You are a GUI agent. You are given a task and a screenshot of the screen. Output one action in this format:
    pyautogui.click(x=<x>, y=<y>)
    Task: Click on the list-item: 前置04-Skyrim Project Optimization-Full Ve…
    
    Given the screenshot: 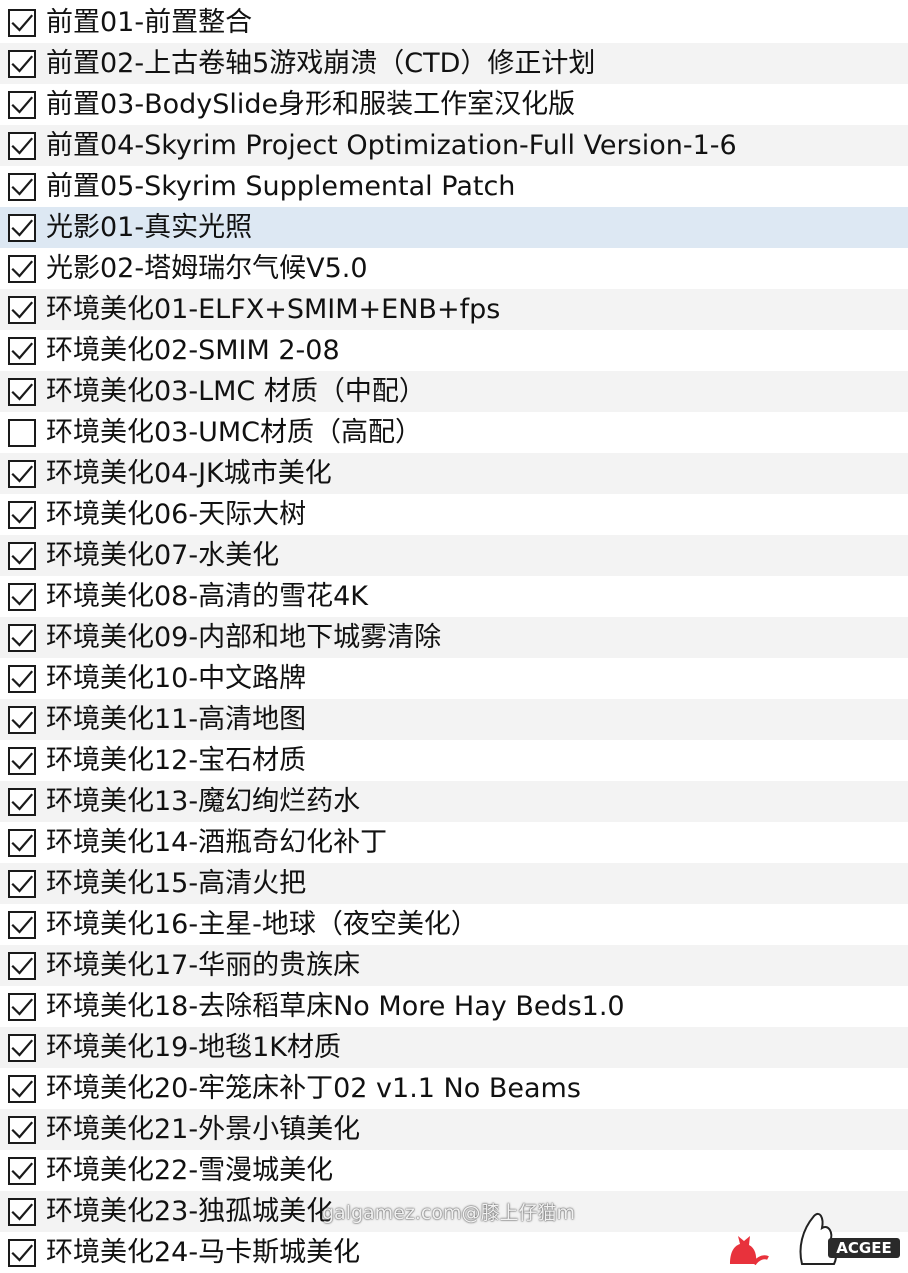 What is the action you would take?
    pyautogui.click(x=454, y=145)
    